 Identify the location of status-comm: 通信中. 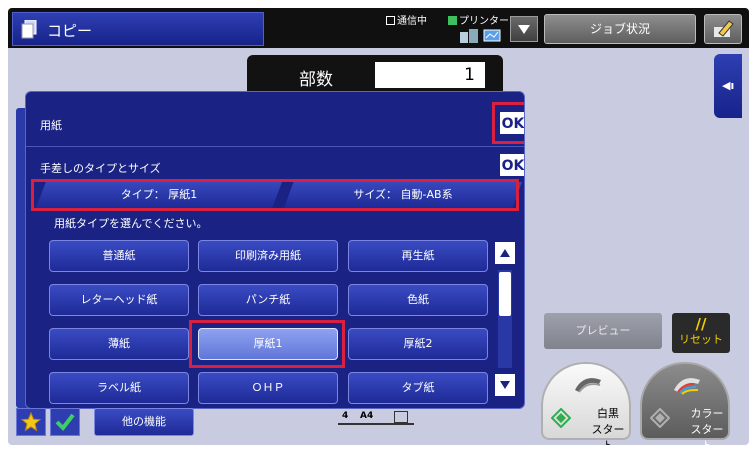
(406, 19).